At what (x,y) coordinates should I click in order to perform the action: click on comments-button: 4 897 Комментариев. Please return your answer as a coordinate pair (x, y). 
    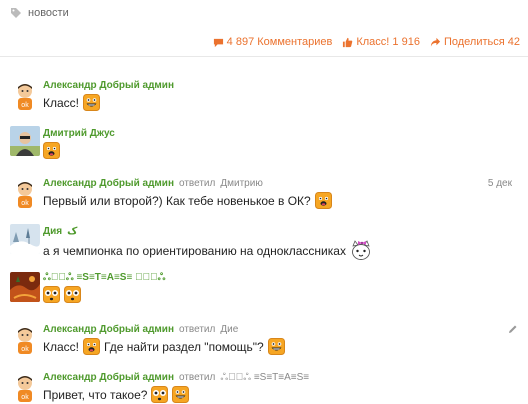
    Looking at the image, I should click on (273, 42).